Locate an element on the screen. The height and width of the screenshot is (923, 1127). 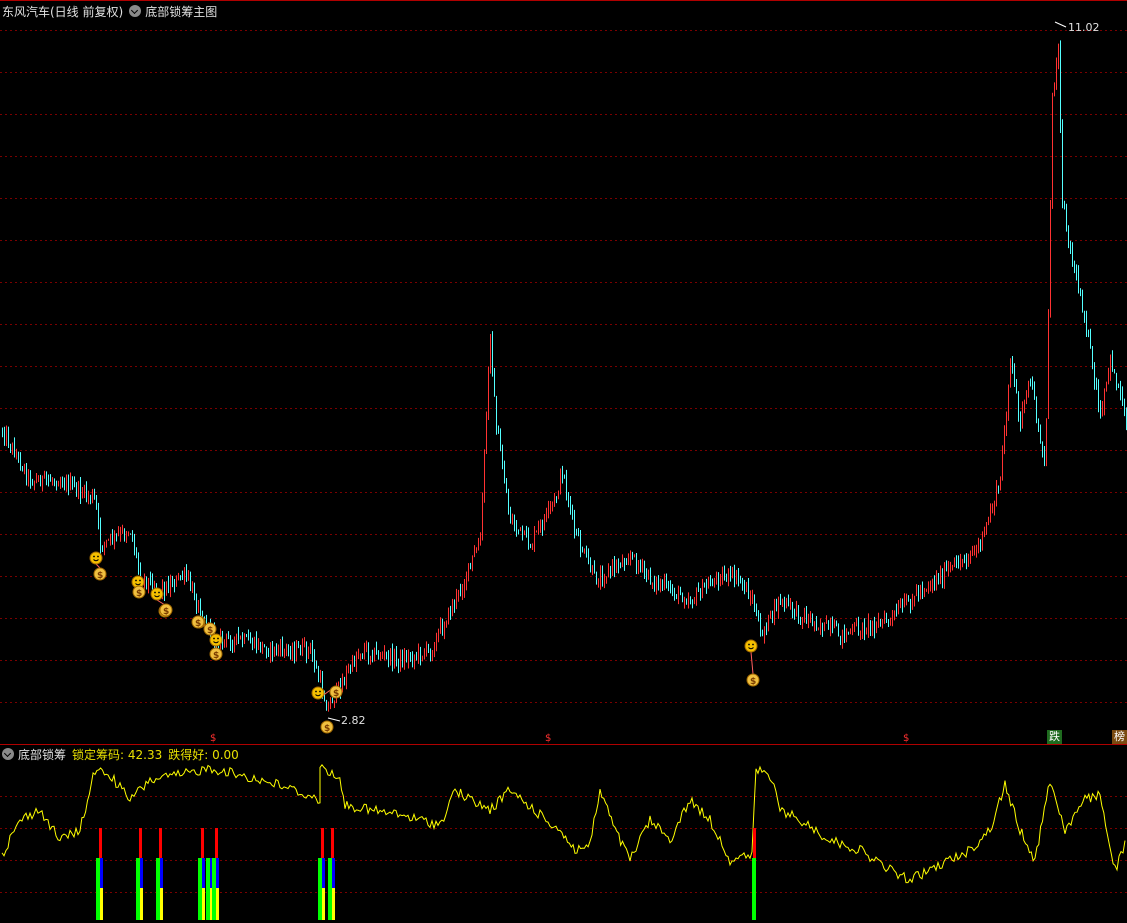
main-chart-header: 东风汽车(日线 前复权) 底部锁筹主图 is located at coordinates (109, 11).